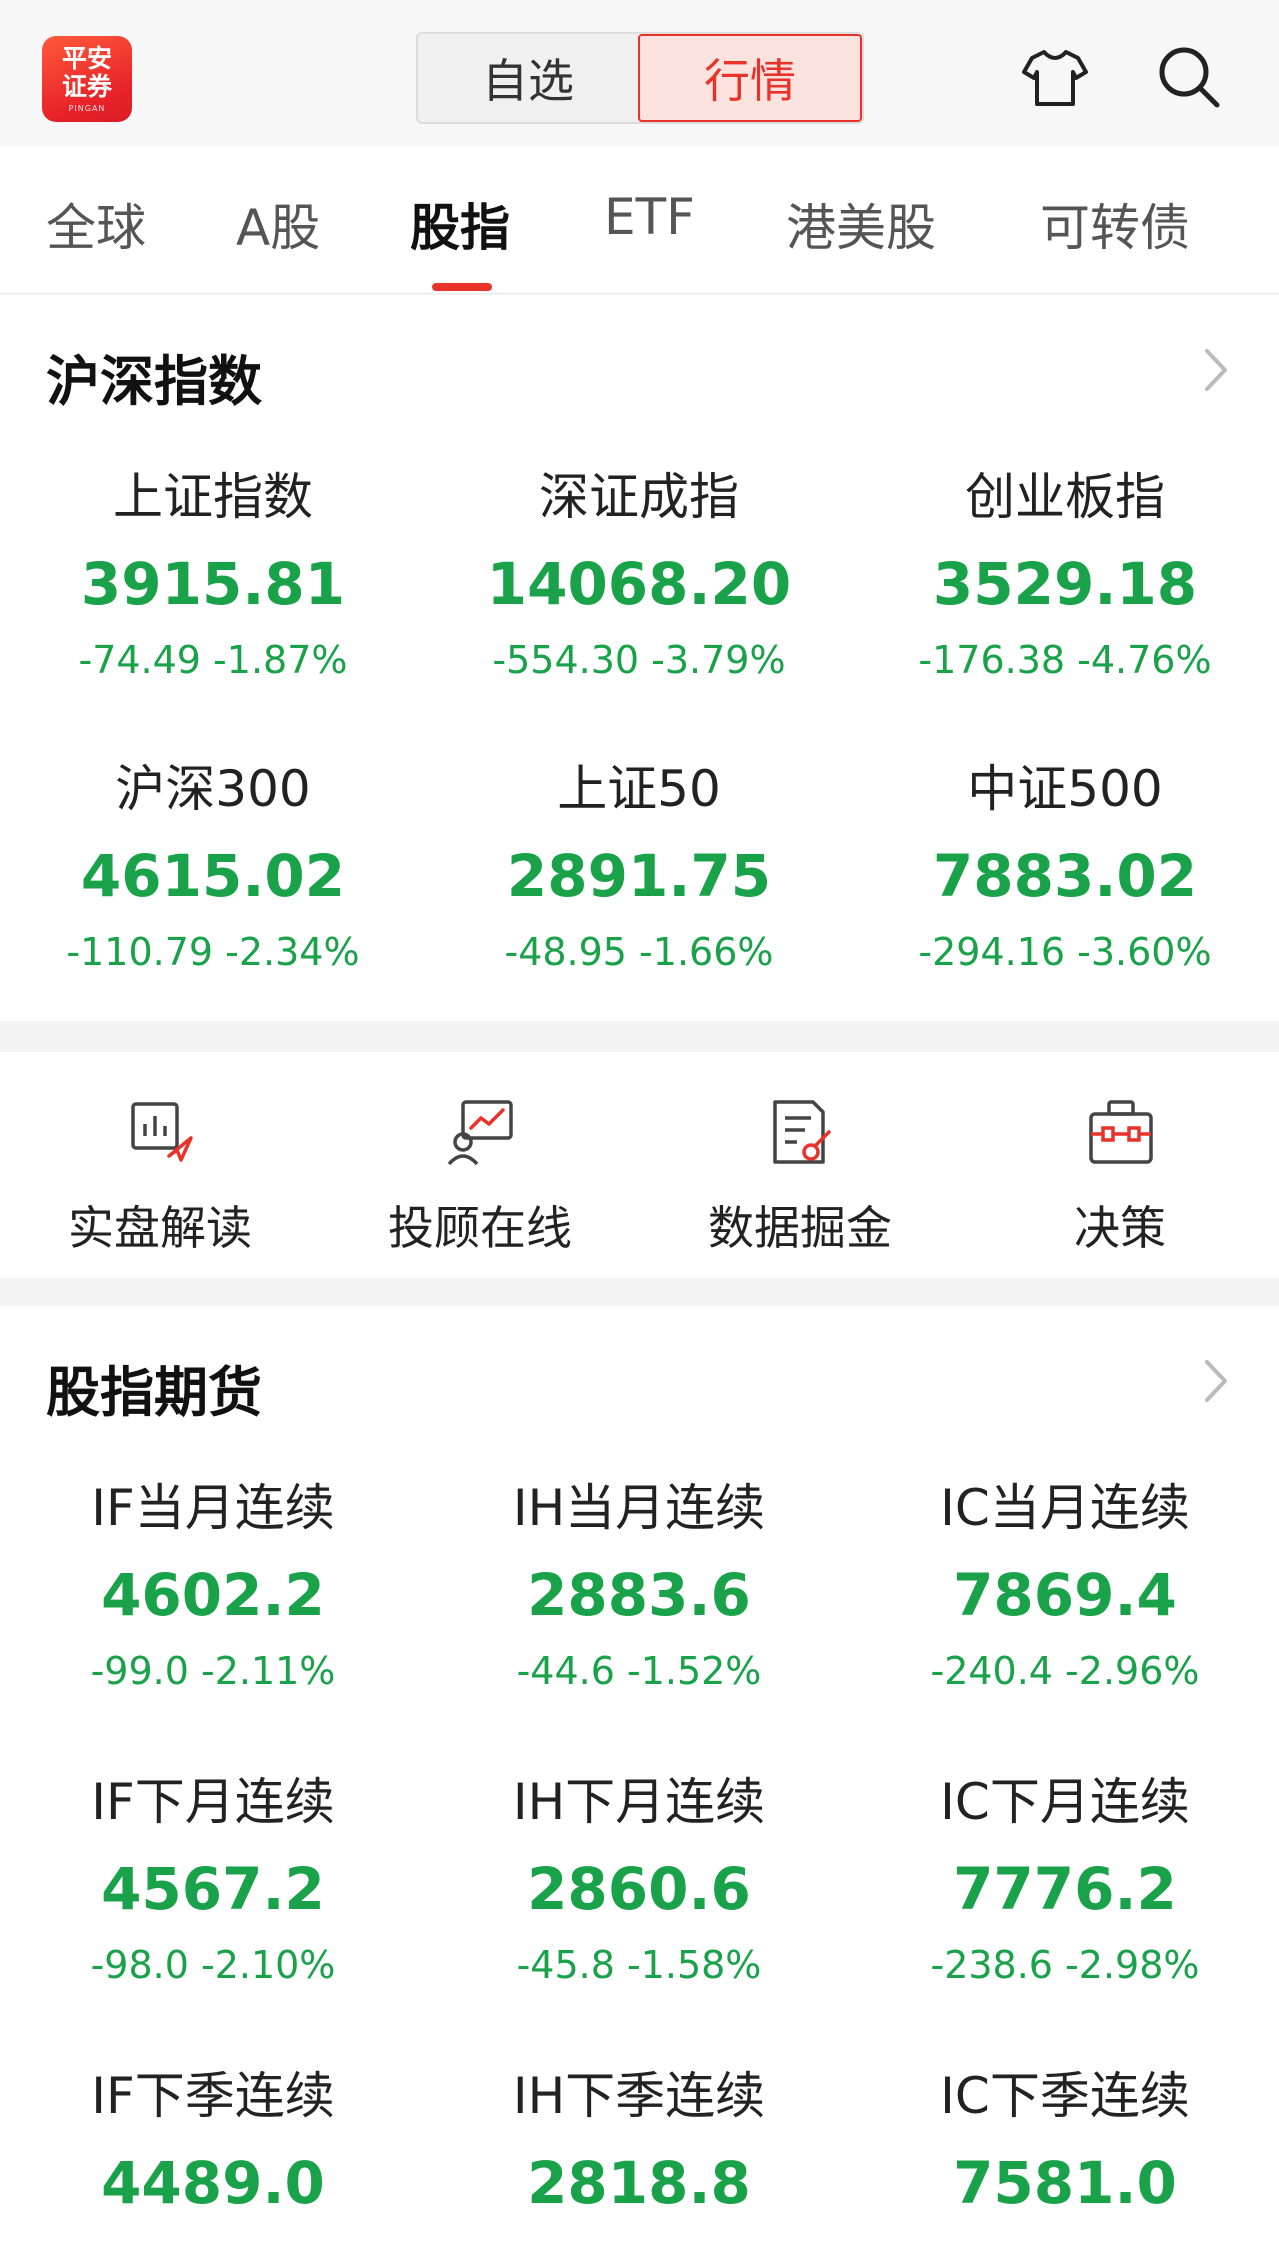 The image size is (1279, 2252). I want to click on quote-value: 4615.02, so click(213, 876).